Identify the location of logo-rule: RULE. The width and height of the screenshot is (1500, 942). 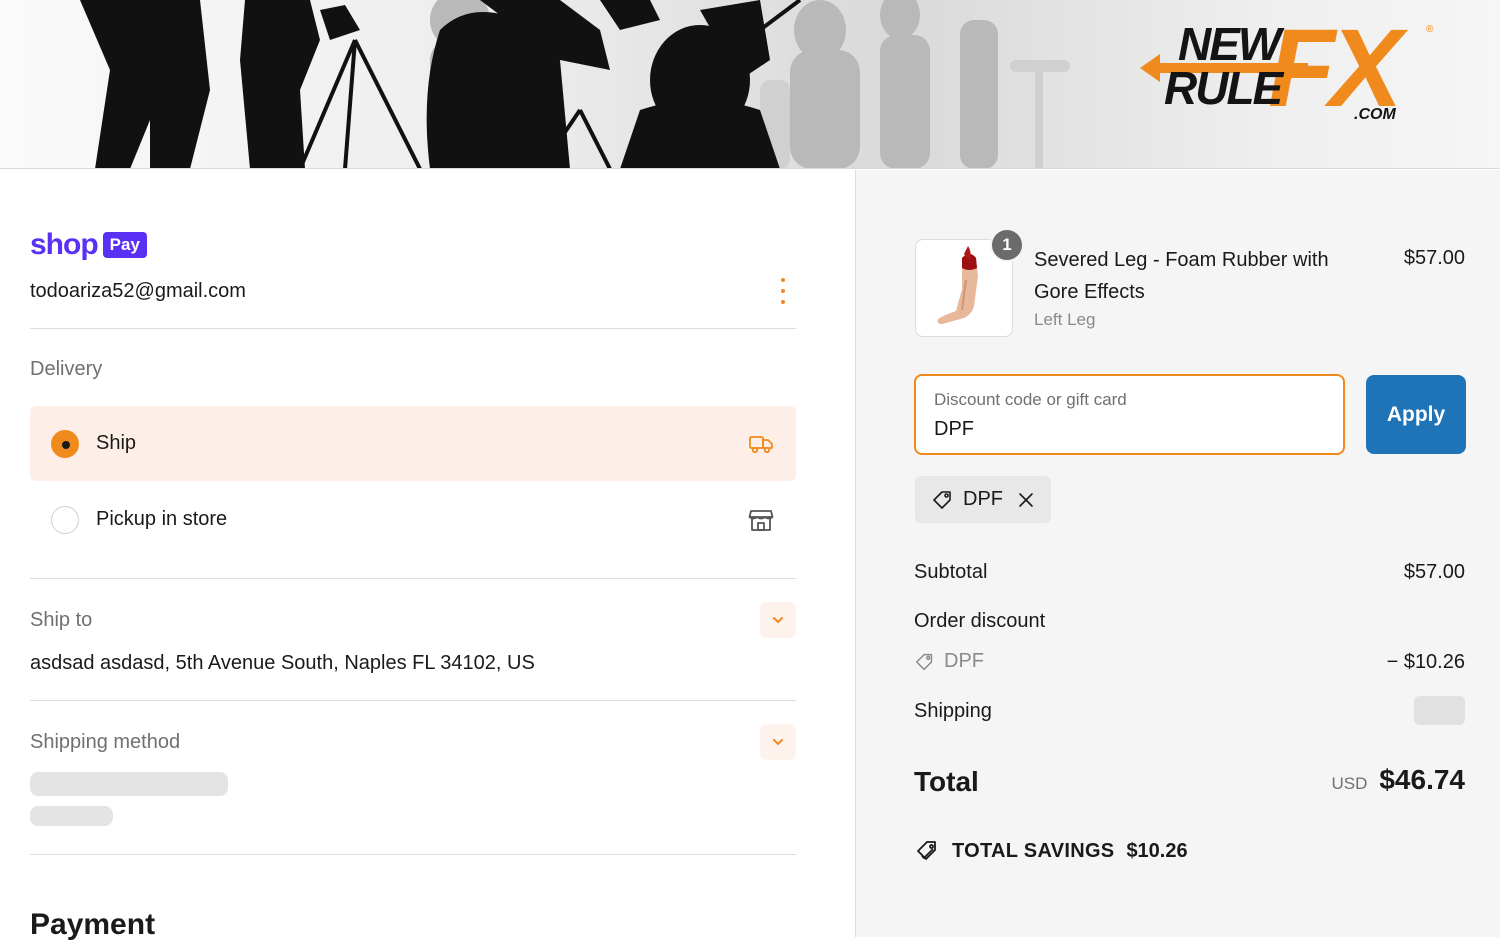
(1223, 88).